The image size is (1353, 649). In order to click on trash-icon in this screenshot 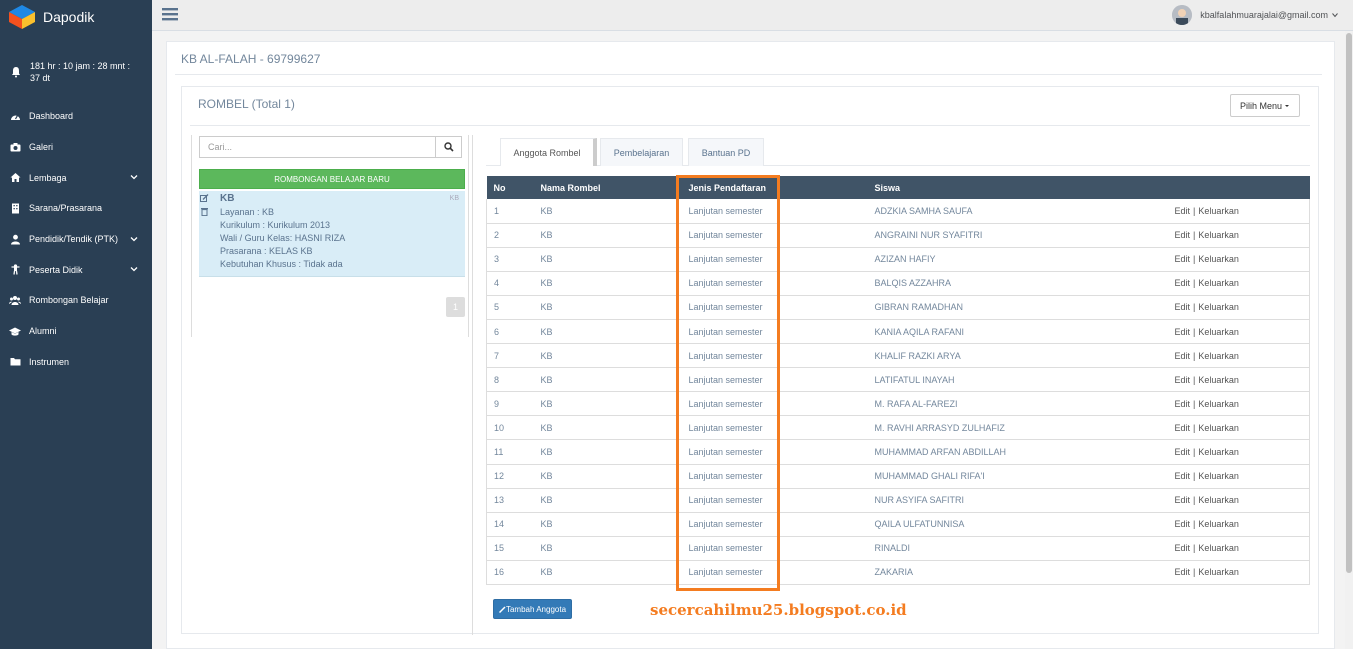, I will do `click(204, 212)`.